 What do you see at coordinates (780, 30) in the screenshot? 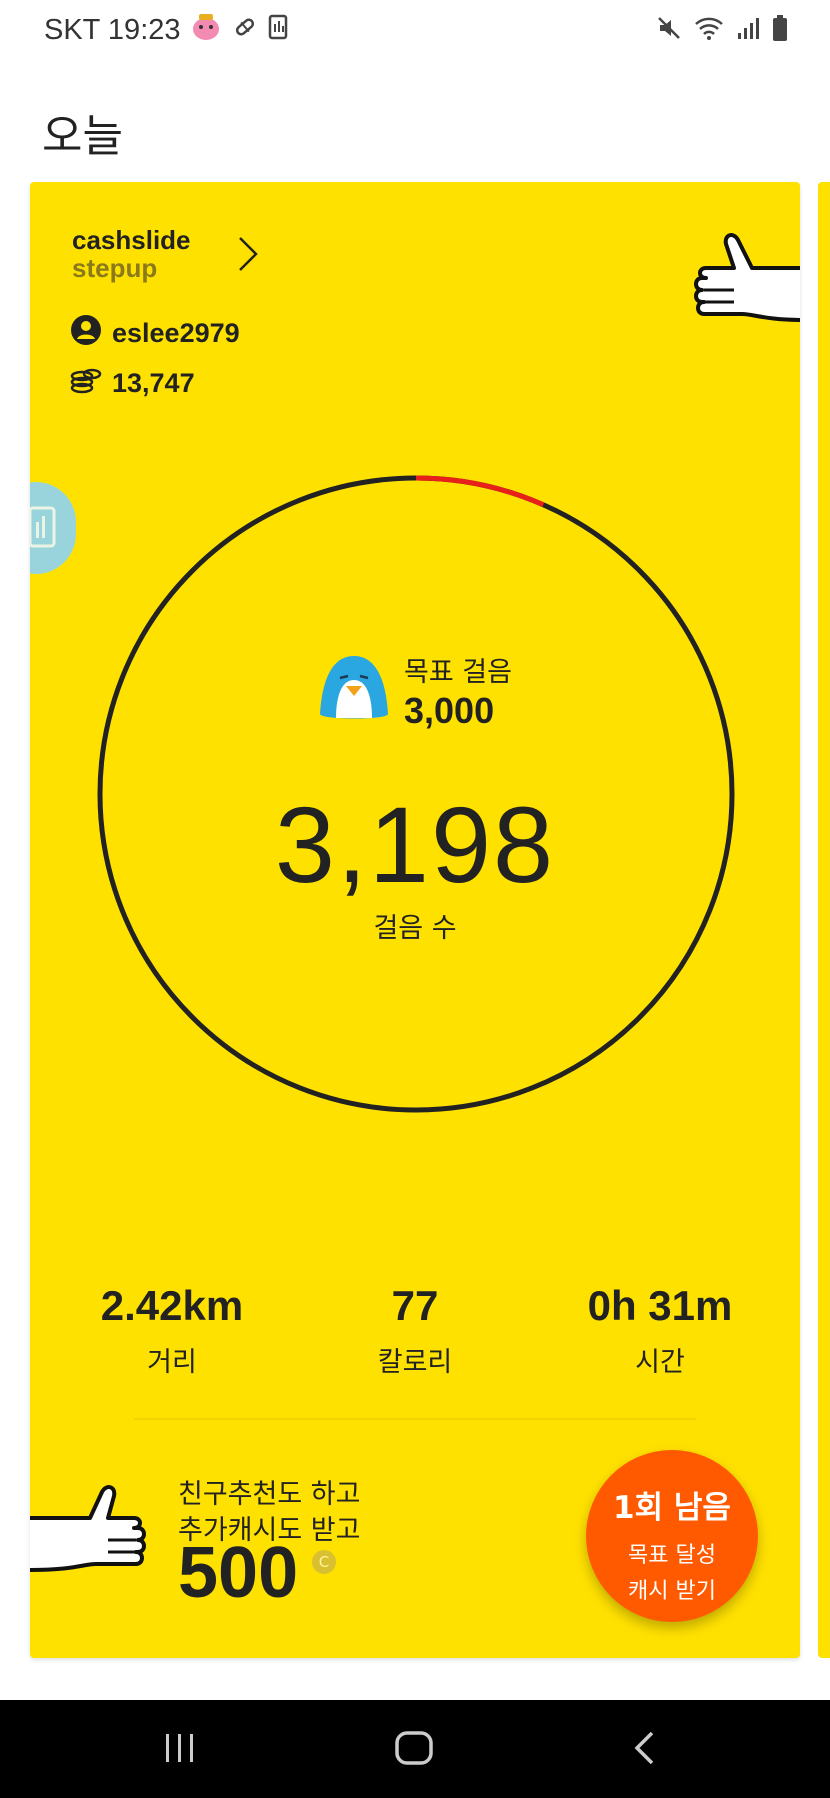
I see `battery-icon` at bounding box center [780, 30].